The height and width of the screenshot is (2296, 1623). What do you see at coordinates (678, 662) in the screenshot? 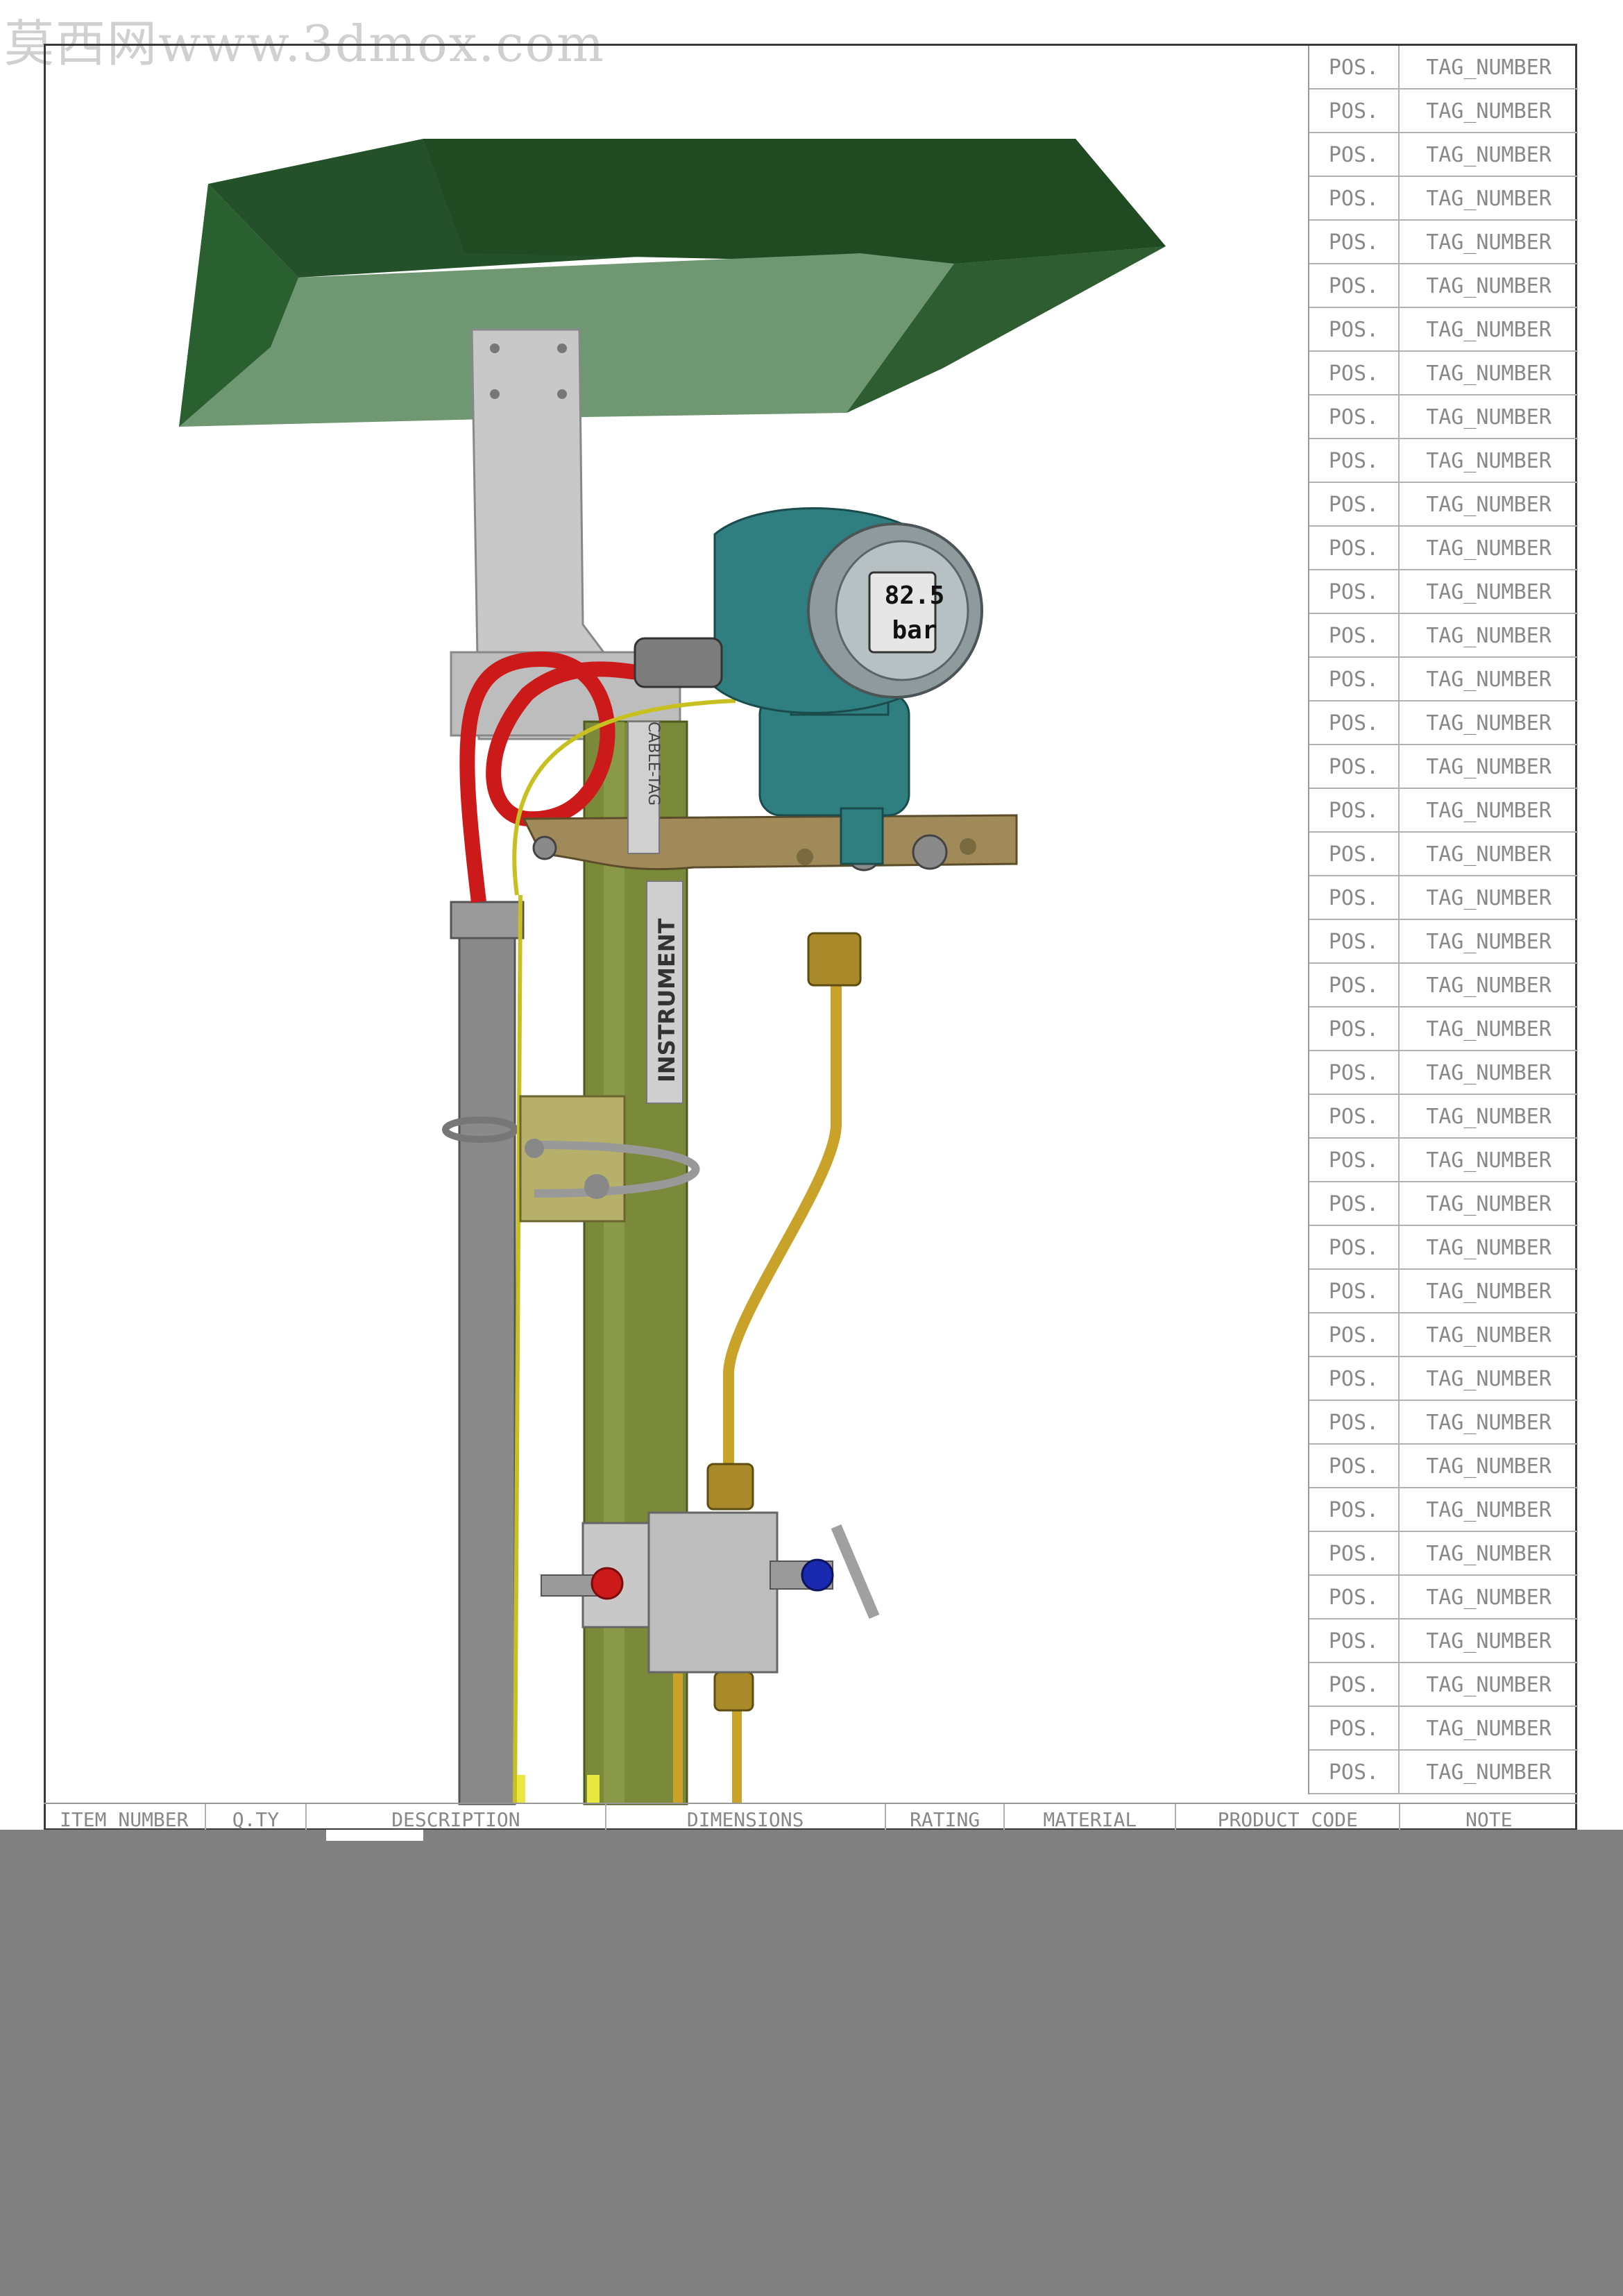
I see `cable-gland` at bounding box center [678, 662].